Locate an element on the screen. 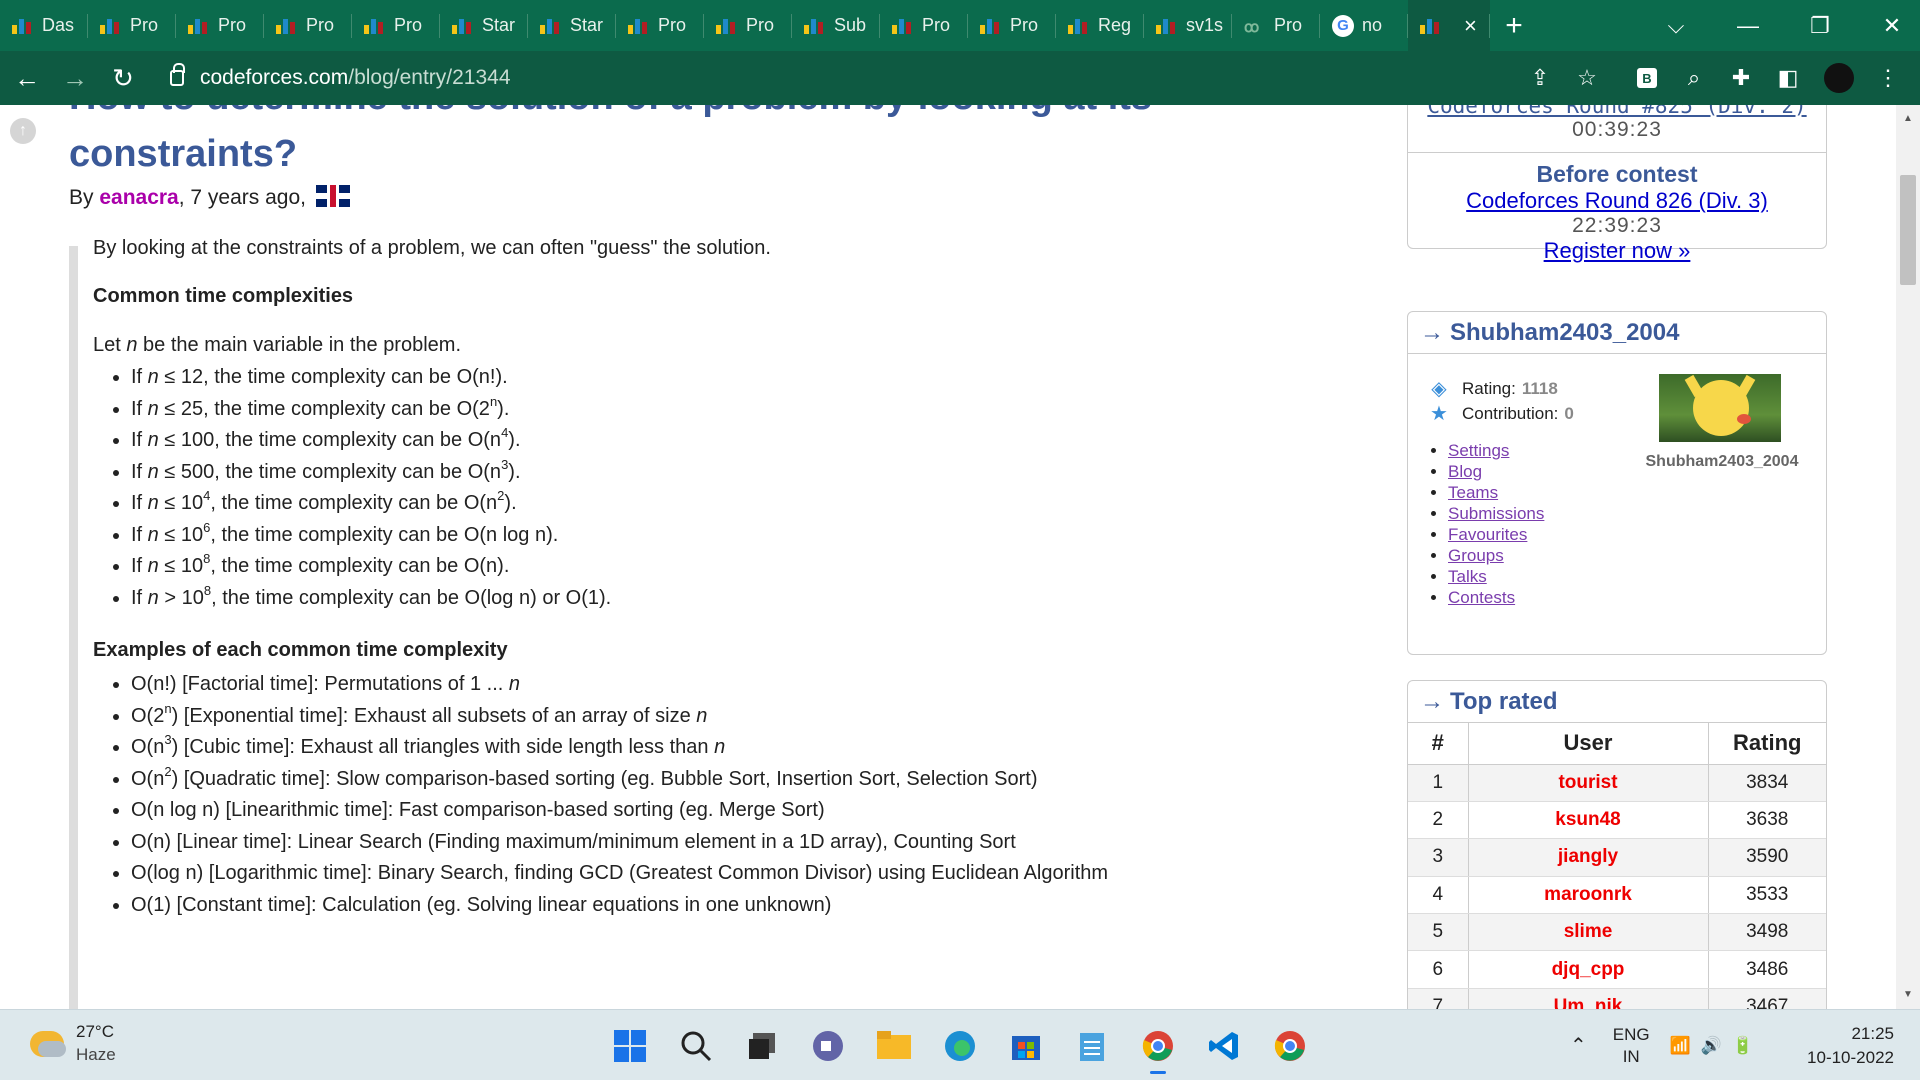  forward-icon: → is located at coordinates (75, 78).